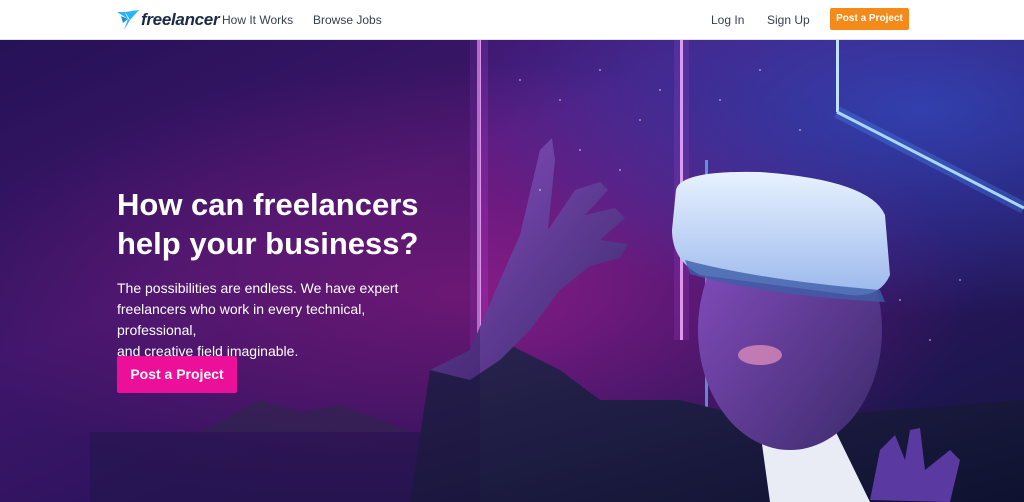 This screenshot has width=1024, height=502. I want to click on nav-how-it-works: How It Works, so click(257, 20).